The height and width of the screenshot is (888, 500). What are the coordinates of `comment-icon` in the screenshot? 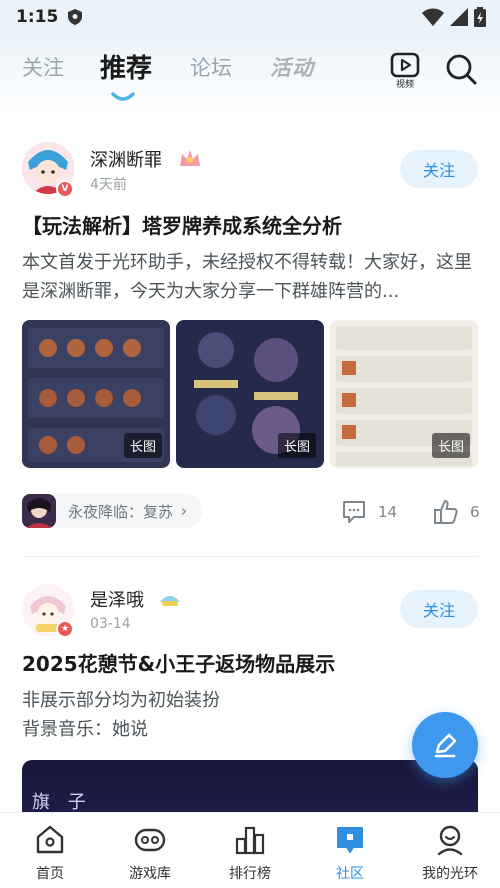 It's located at (354, 512).